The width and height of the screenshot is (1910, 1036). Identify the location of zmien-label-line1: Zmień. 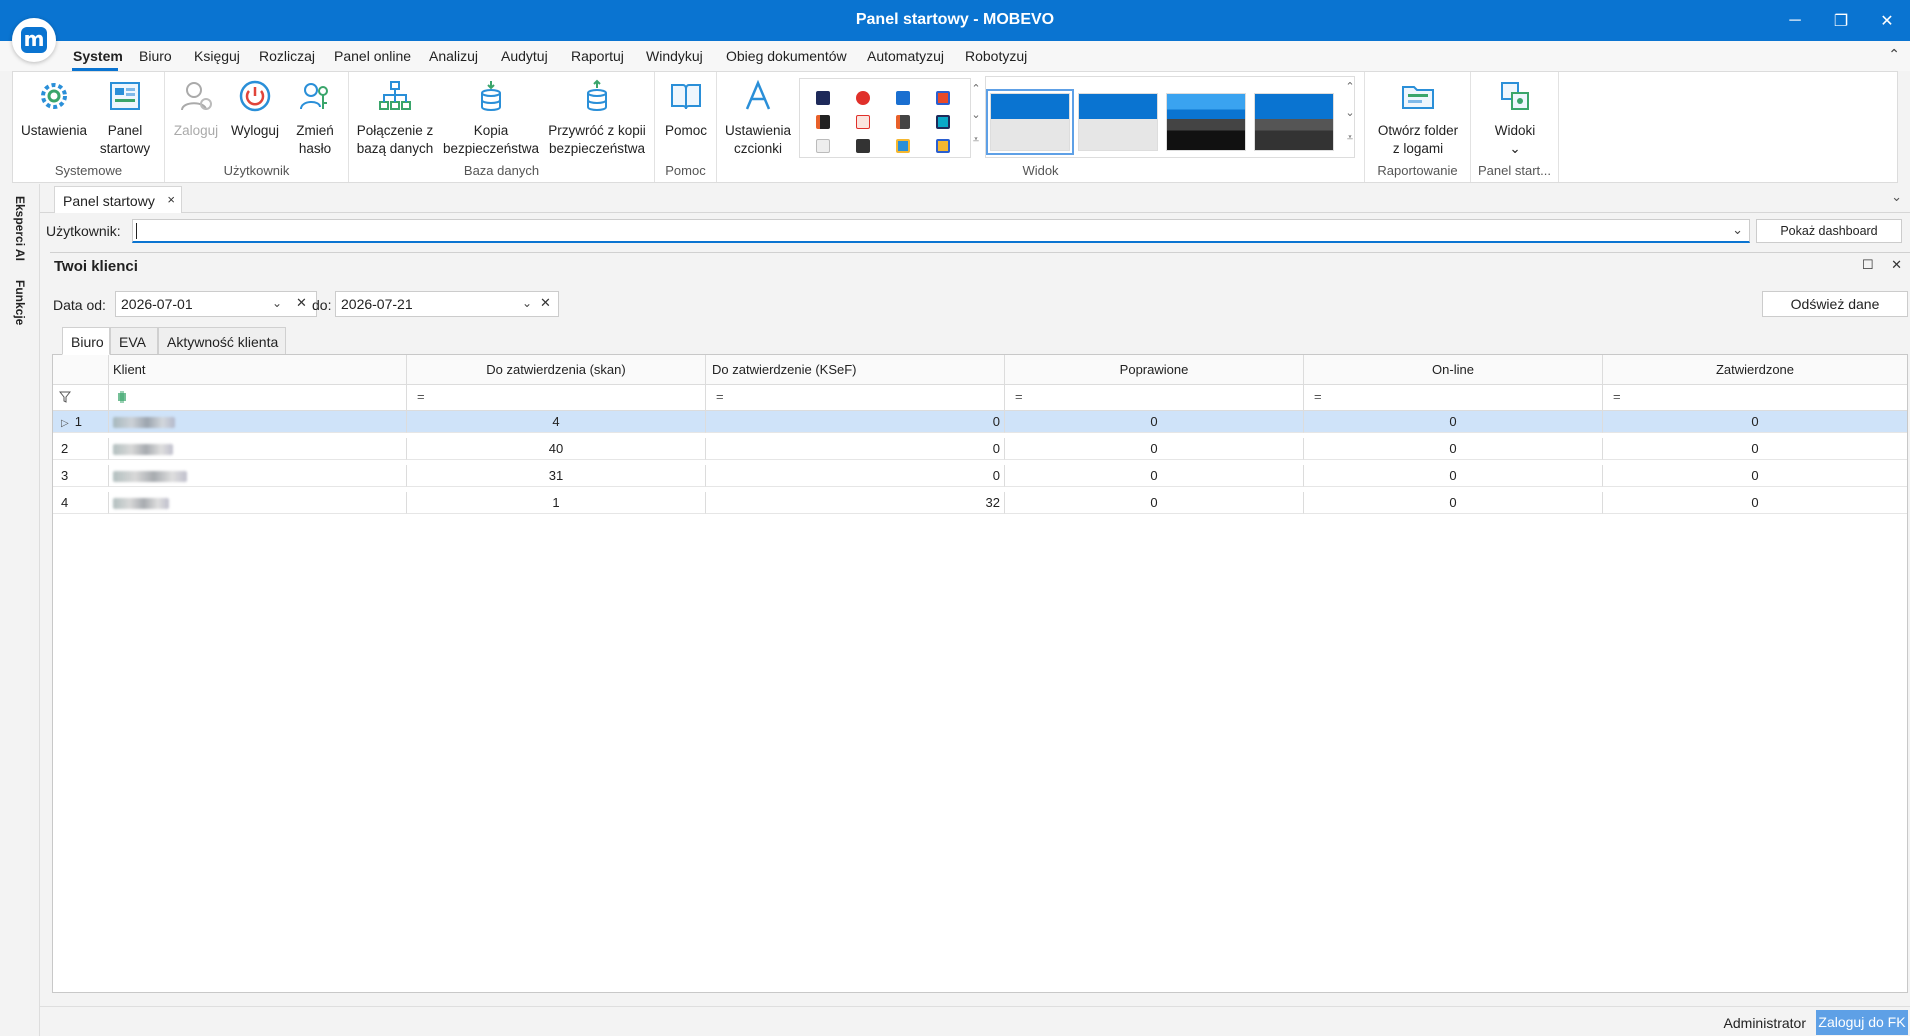
(315, 130).